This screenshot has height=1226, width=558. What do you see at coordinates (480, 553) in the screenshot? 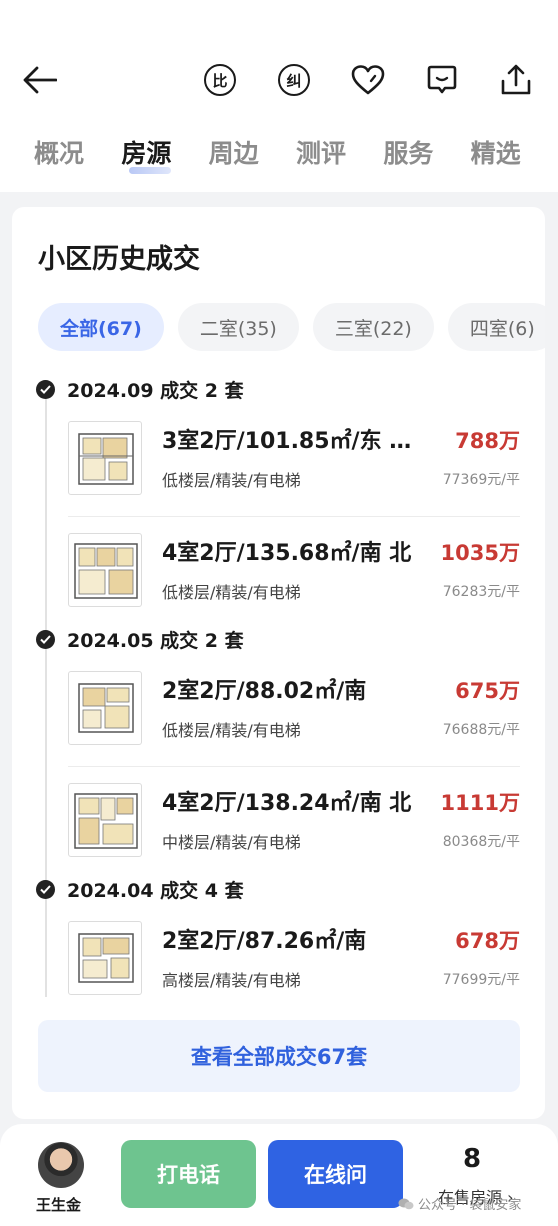
I see `deal-price: 1035万` at bounding box center [480, 553].